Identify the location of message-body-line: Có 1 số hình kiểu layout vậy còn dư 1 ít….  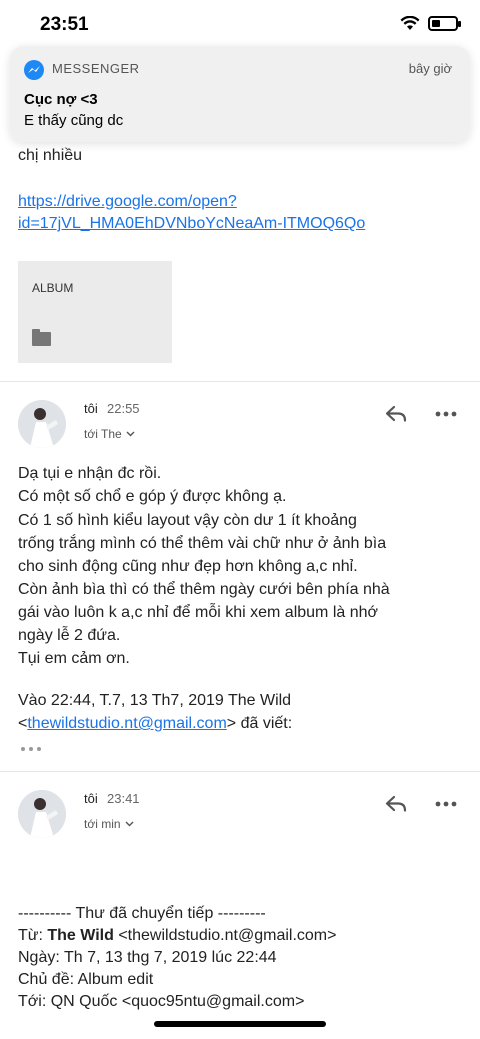
(187, 520).